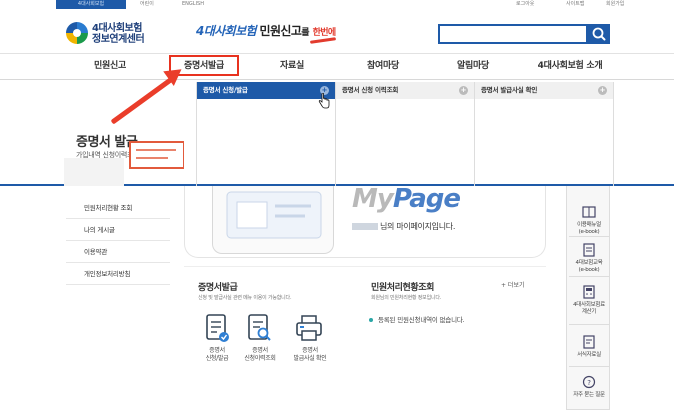 The width and height of the screenshot is (674, 410). I want to click on banner-text-1: 4대사회보험, so click(226, 31).